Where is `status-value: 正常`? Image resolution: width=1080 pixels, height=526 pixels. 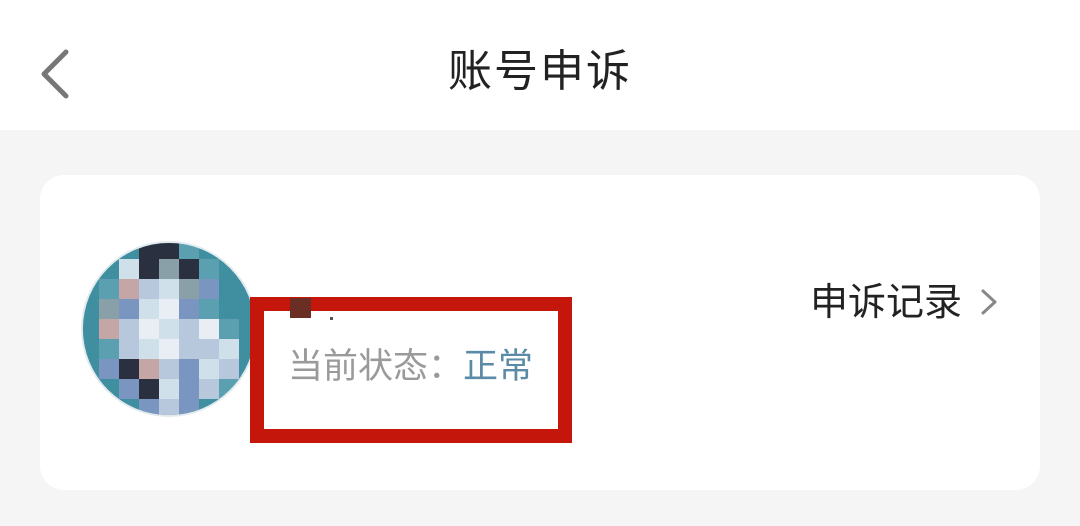 status-value: 正常 is located at coordinates (498, 367).